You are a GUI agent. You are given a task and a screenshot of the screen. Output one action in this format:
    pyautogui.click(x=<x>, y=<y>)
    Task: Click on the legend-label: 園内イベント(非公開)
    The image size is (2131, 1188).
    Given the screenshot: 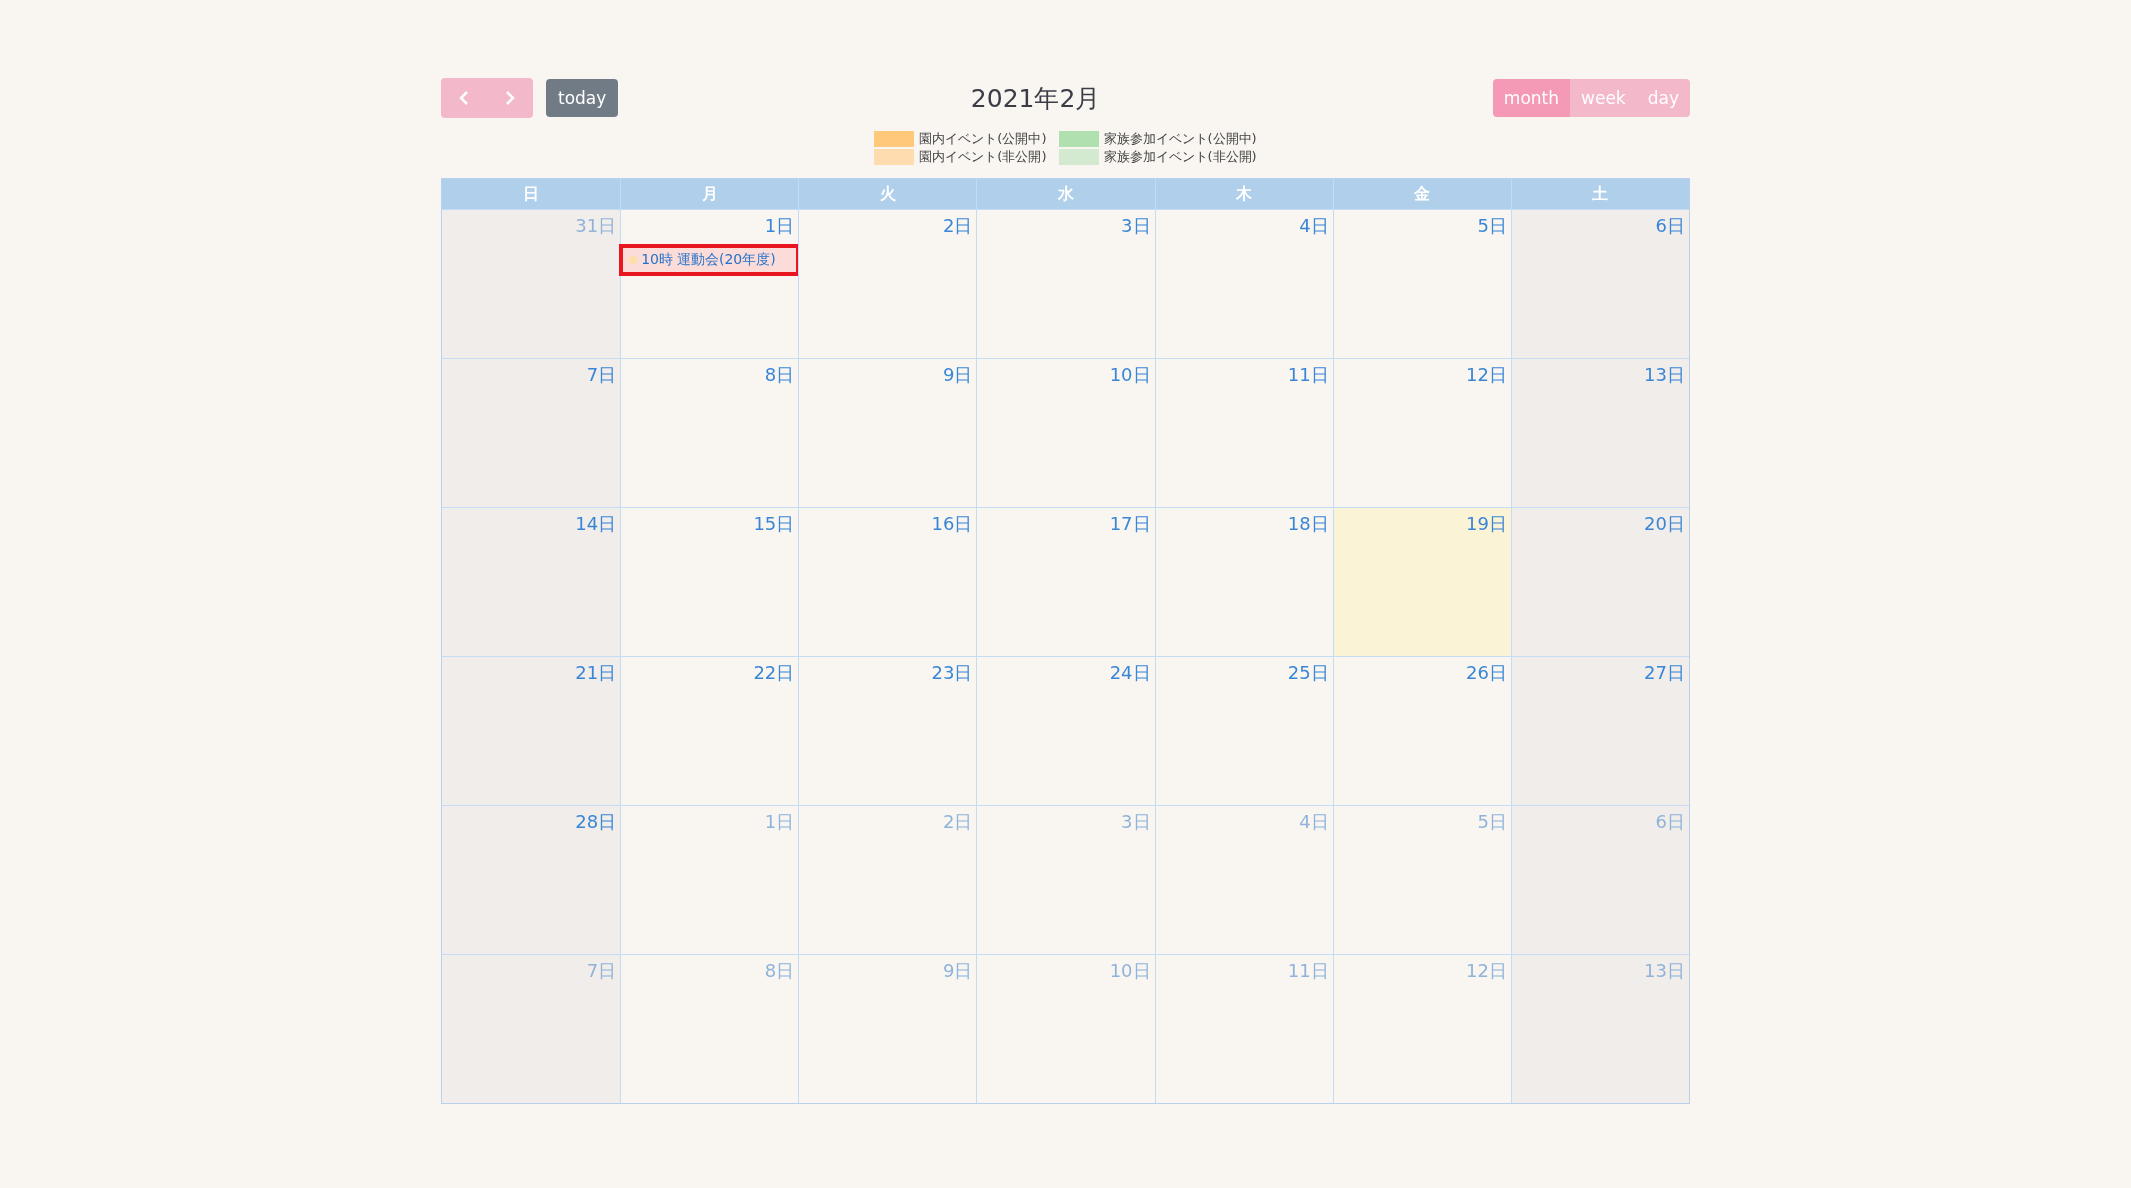 What is the action you would take?
    pyautogui.click(x=983, y=157)
    